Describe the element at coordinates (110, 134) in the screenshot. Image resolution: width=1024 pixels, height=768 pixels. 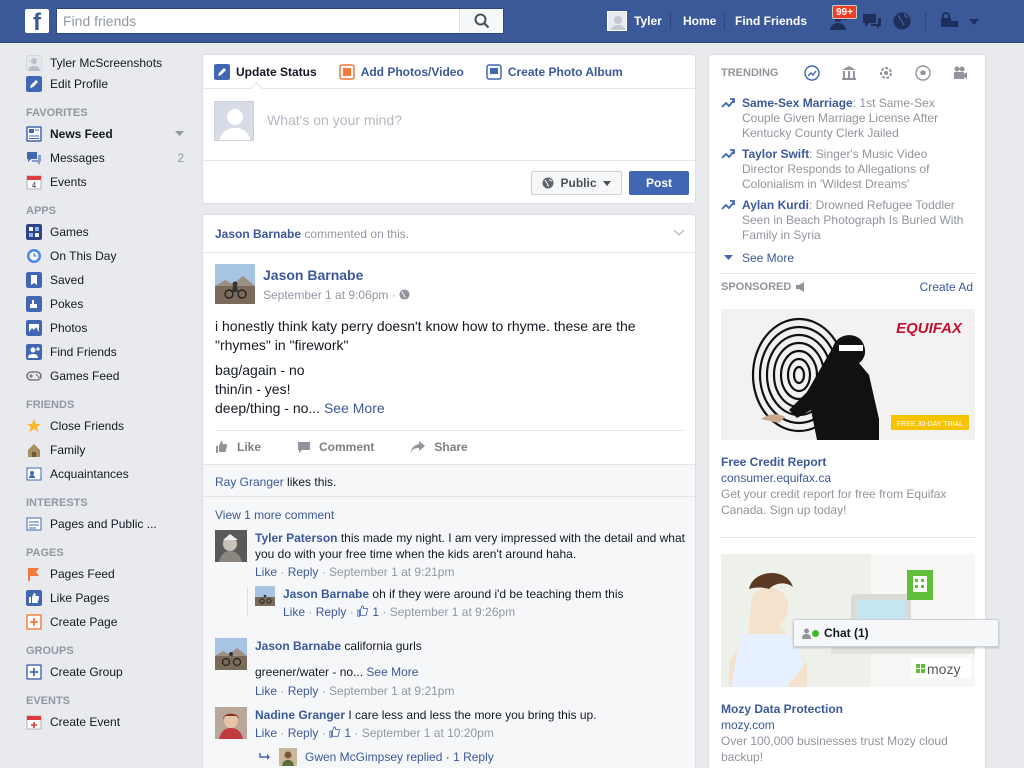
I see `sidebar-item-news-feed: News Feed` at that location.